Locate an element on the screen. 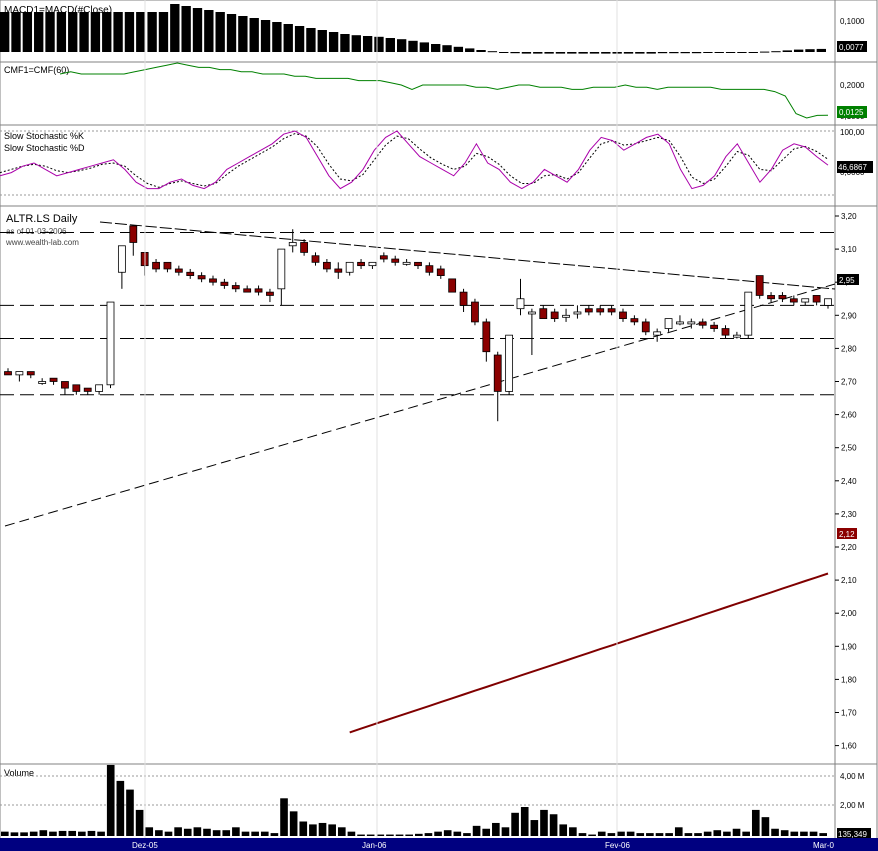 Image resolution: width=878 pixels, height=851 pixels. macd-last-label: 0,0077 is located at coordinates (851, 47).